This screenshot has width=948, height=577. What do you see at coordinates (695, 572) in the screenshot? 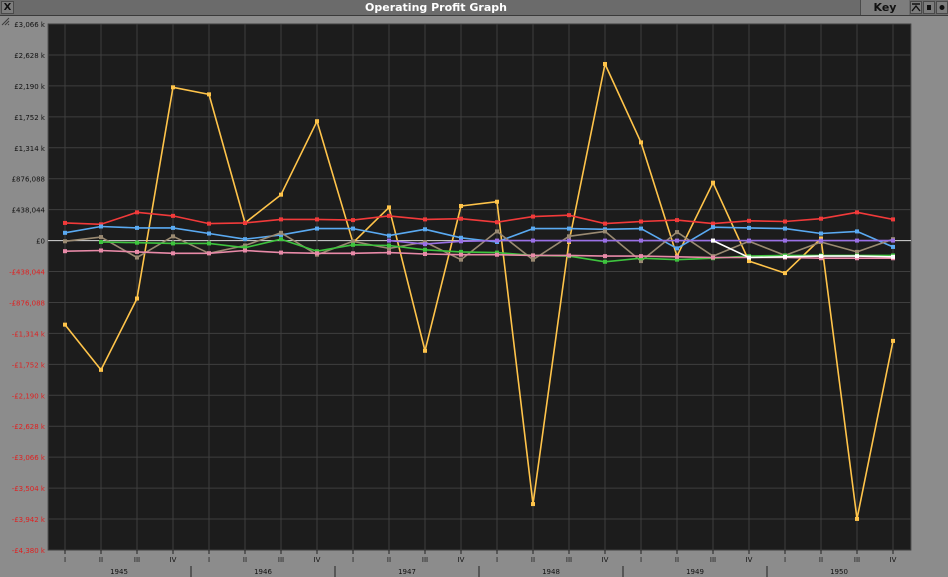
I see `year-label: 1949` at bounding box center [695, 572].